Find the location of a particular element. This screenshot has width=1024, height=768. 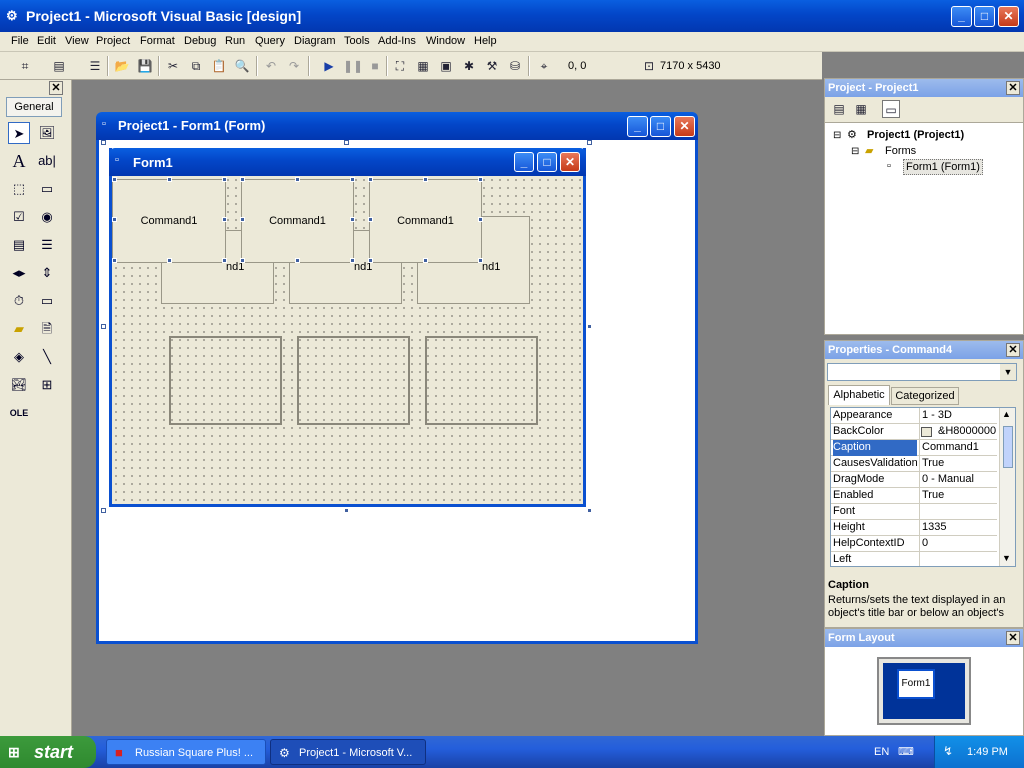

property-row-selected: Caption Command1 is located at coordinates (914, 448).